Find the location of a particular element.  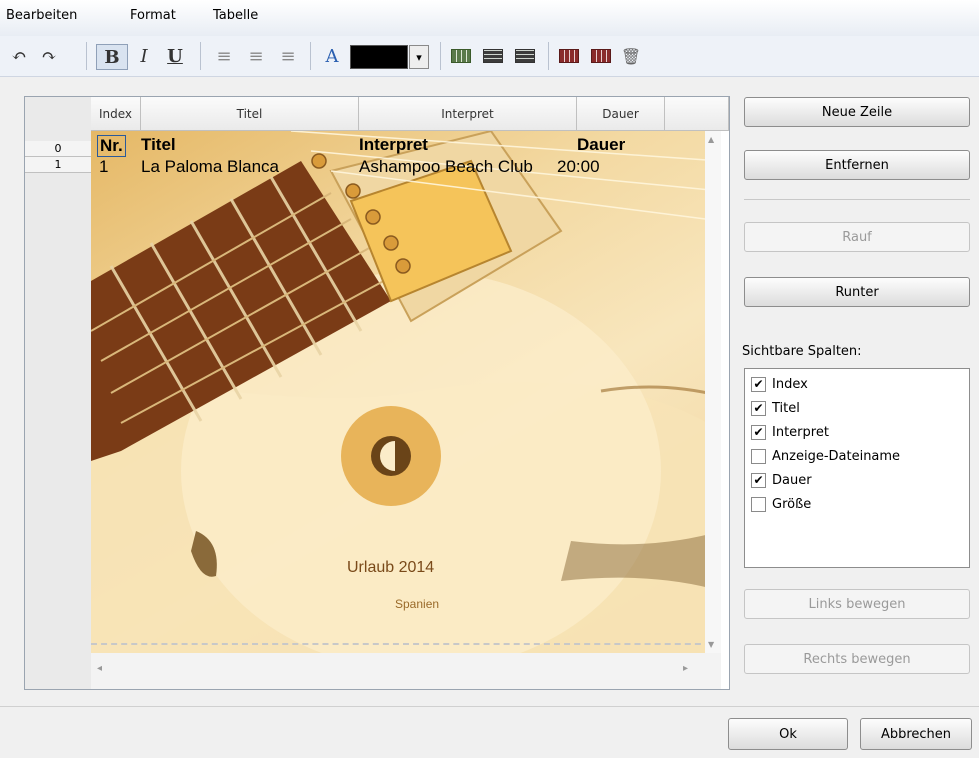

new-row-button: Neue Zeile is located at coordinates (857, 112).